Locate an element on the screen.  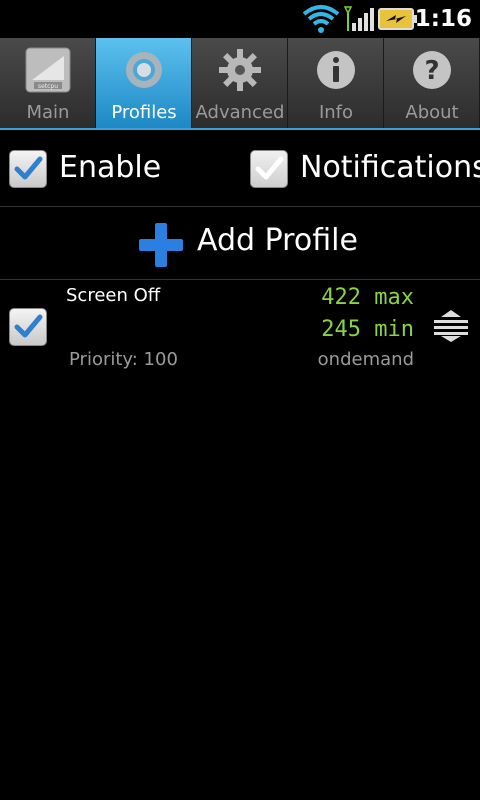
setcpu-logo-icon: setcpu is located at coordinates (48, 70).